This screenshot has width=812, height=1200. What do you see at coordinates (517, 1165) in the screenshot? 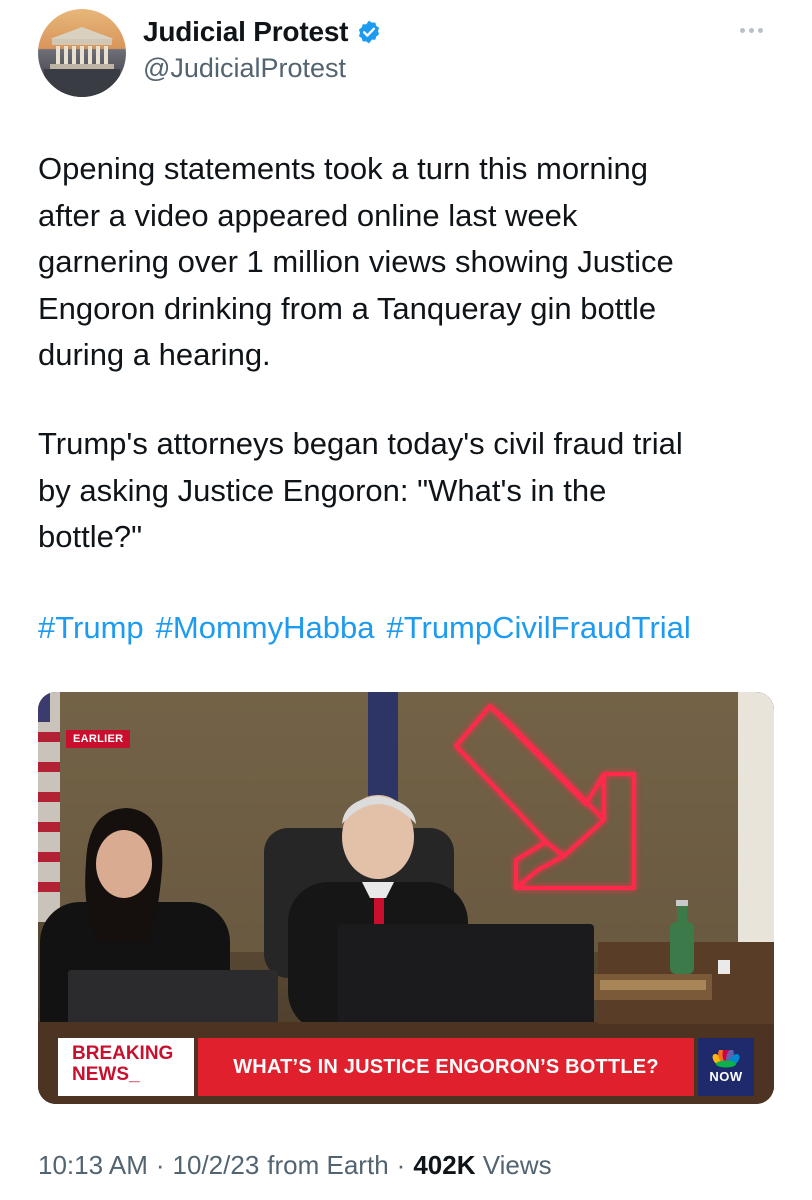
I see `views-label: Views` at bounding box center [517, 1165].